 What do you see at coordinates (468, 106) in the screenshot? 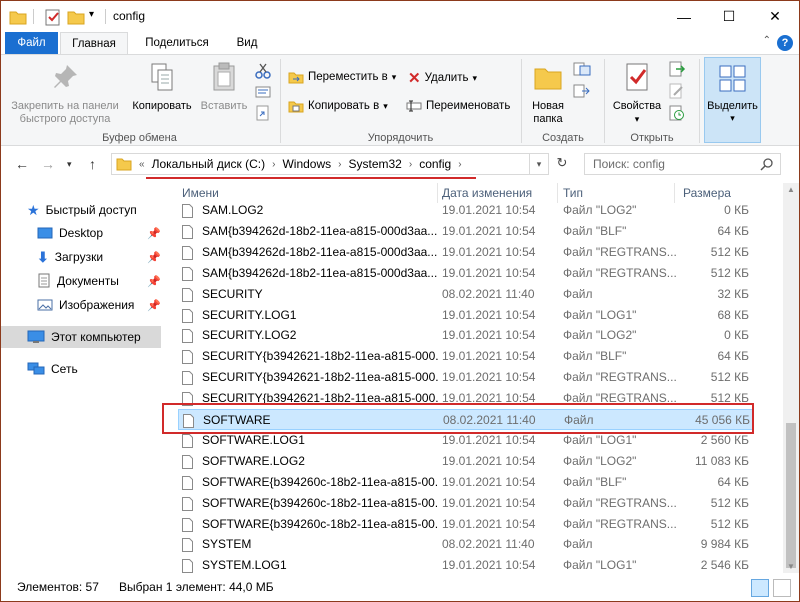
I see `rename-label: Переименовать` at bounding box center [468, 106].